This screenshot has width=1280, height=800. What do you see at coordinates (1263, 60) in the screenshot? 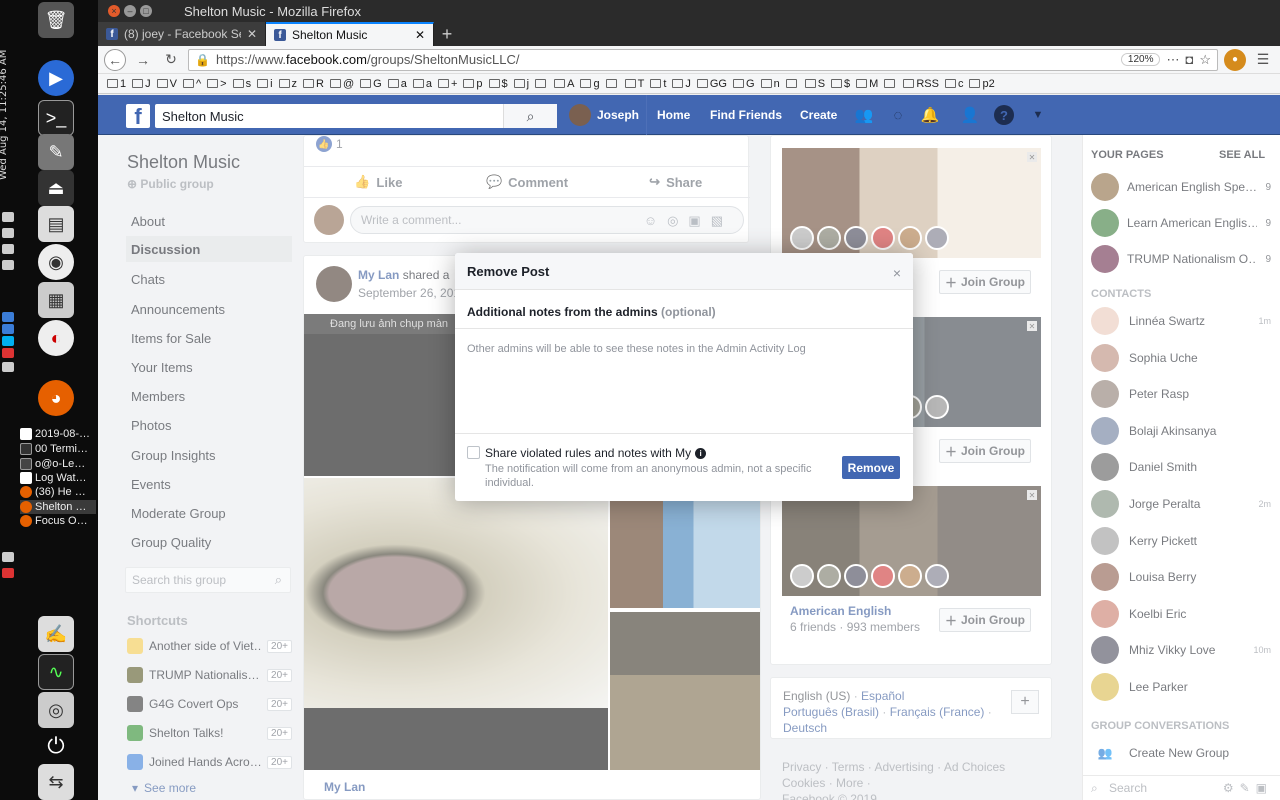
I see `menu-icon: ☰` at bounding box center [1263, 60].